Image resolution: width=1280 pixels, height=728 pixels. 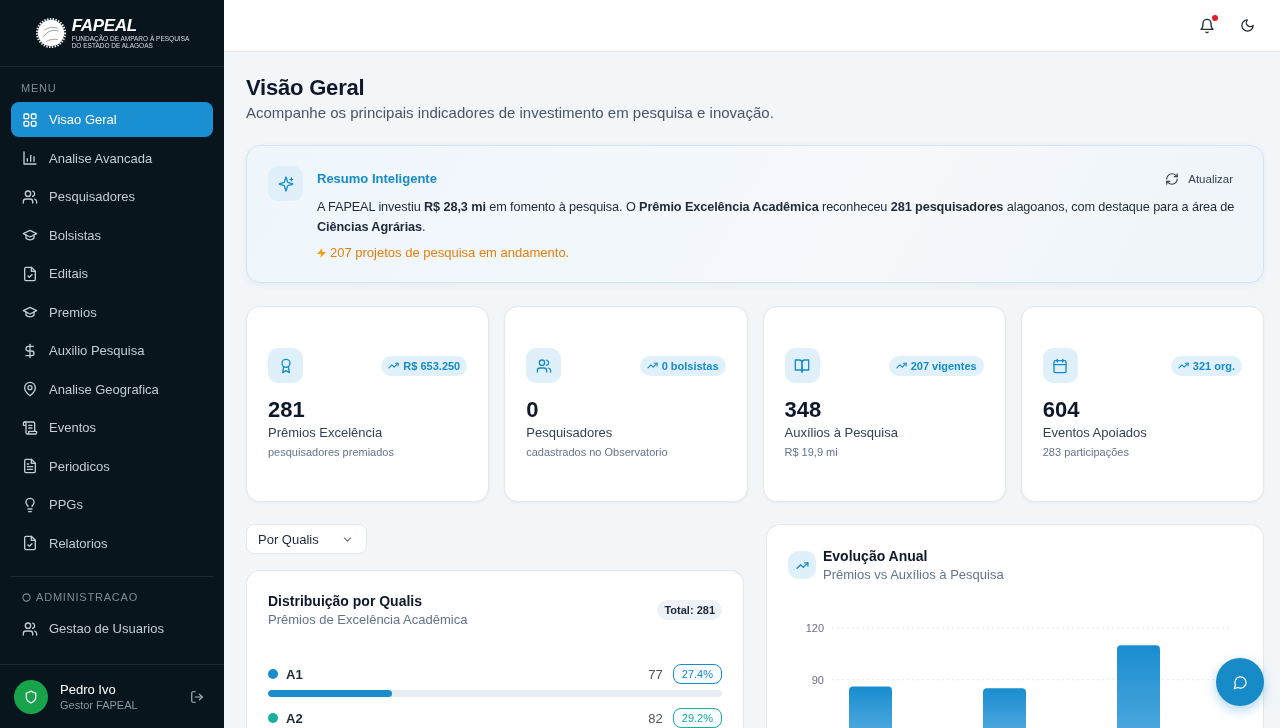 What do you see at coordinates (1060, 365) in the screenshot?
I see `calendar-icon` at bounding box center [1060, 365].